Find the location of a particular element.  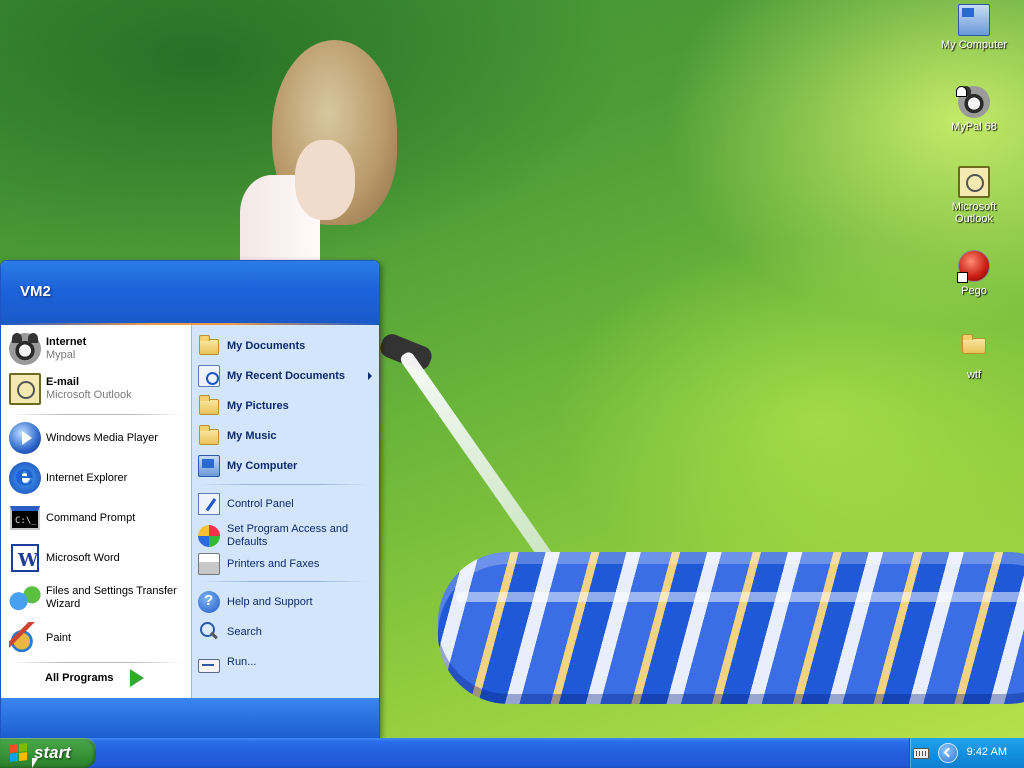

setting-label: Printers and Faxes is located at coordinates (273, 563).